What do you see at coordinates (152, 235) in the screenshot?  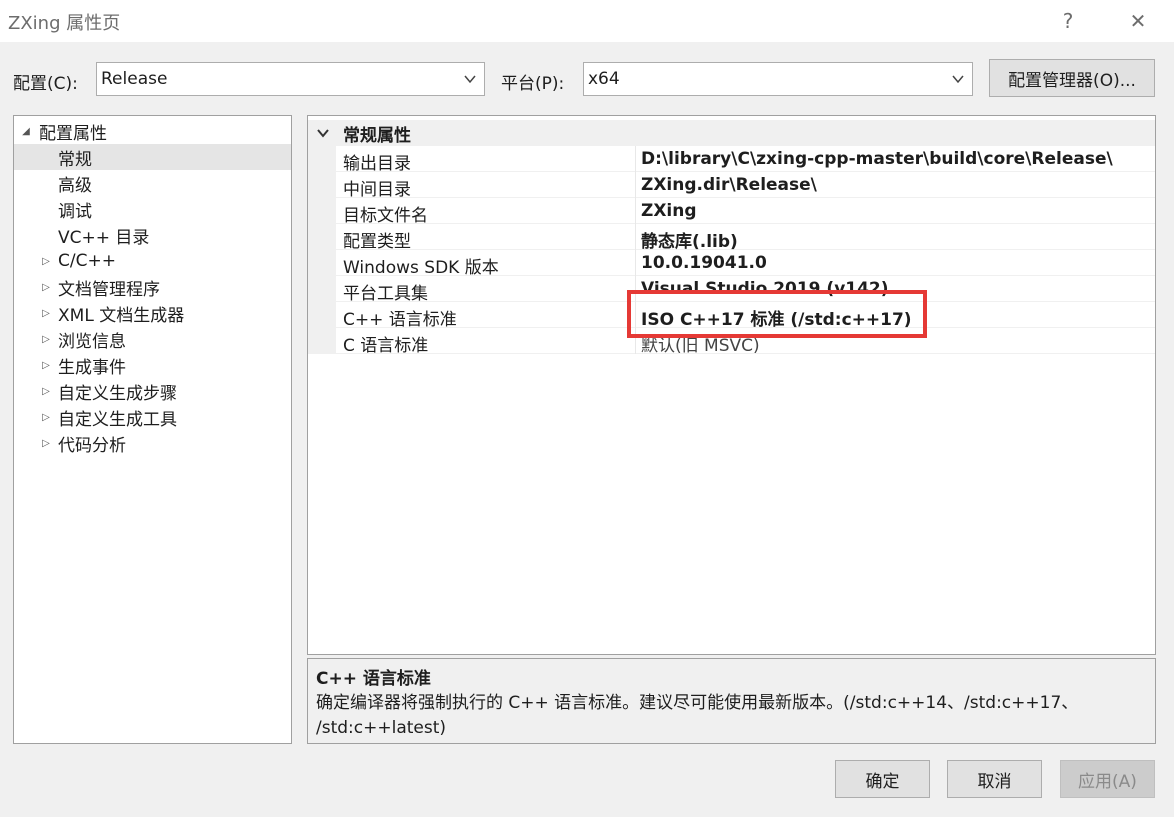 I see `tree-item: VC++ 目录` at bounding box center [152, 235].